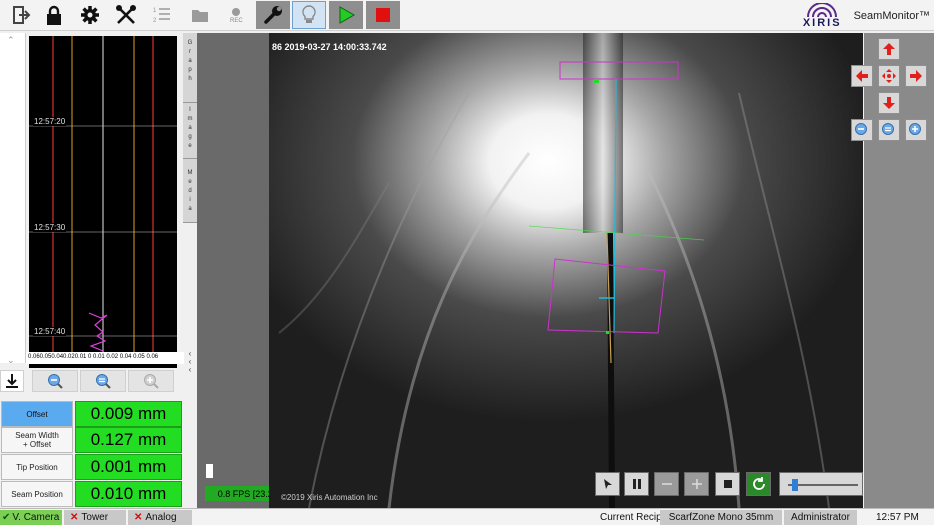  I want to click on step-forward-button, so click(696, 484).